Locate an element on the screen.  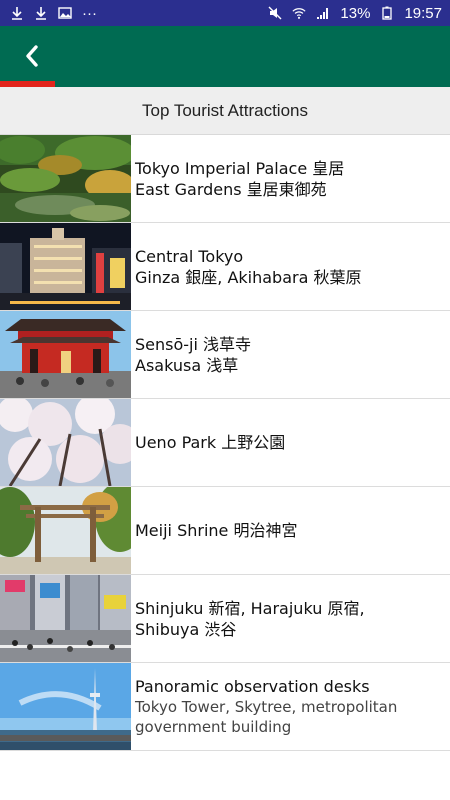
back-button is located at coordinates (32, 56).